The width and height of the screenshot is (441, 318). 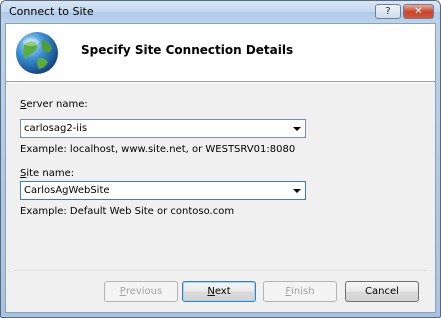 I want to click on site-name-label: Site name:, so click(x=47, y=173).